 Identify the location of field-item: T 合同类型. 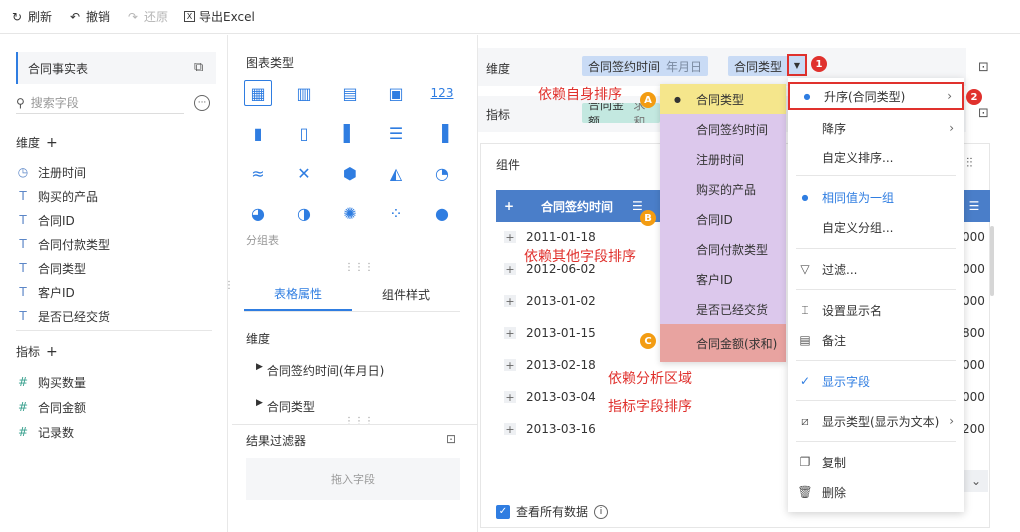
(51, 268).